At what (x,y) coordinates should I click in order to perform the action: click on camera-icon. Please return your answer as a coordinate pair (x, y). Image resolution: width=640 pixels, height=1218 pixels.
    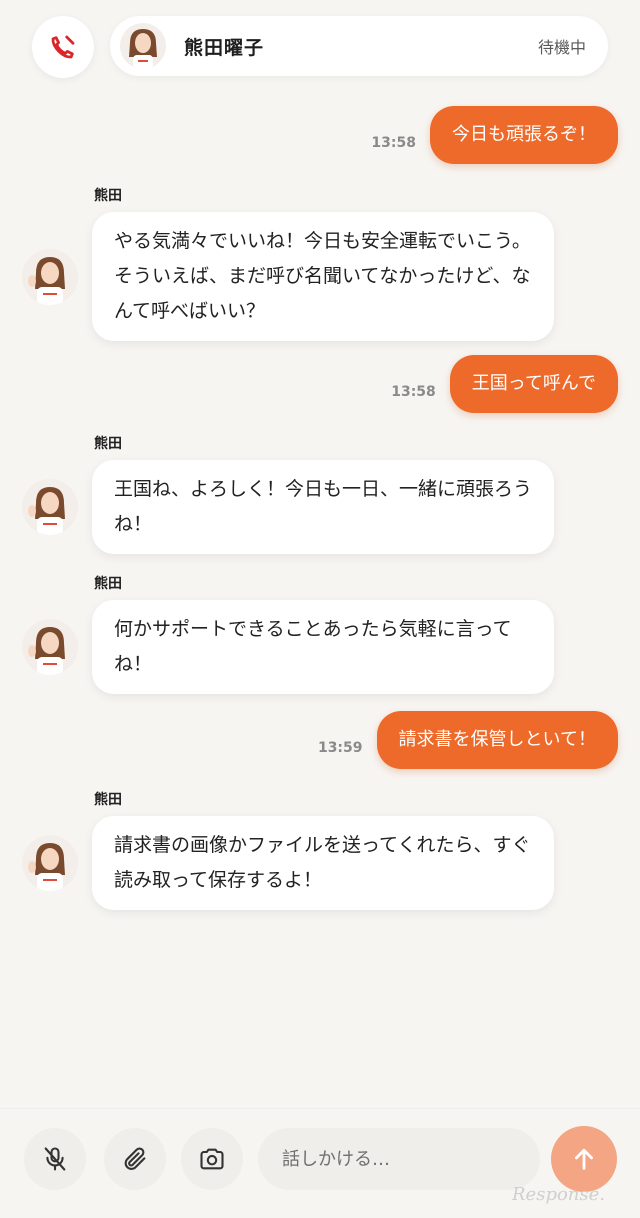
    Looking at the image, I should click on (212, 1159).